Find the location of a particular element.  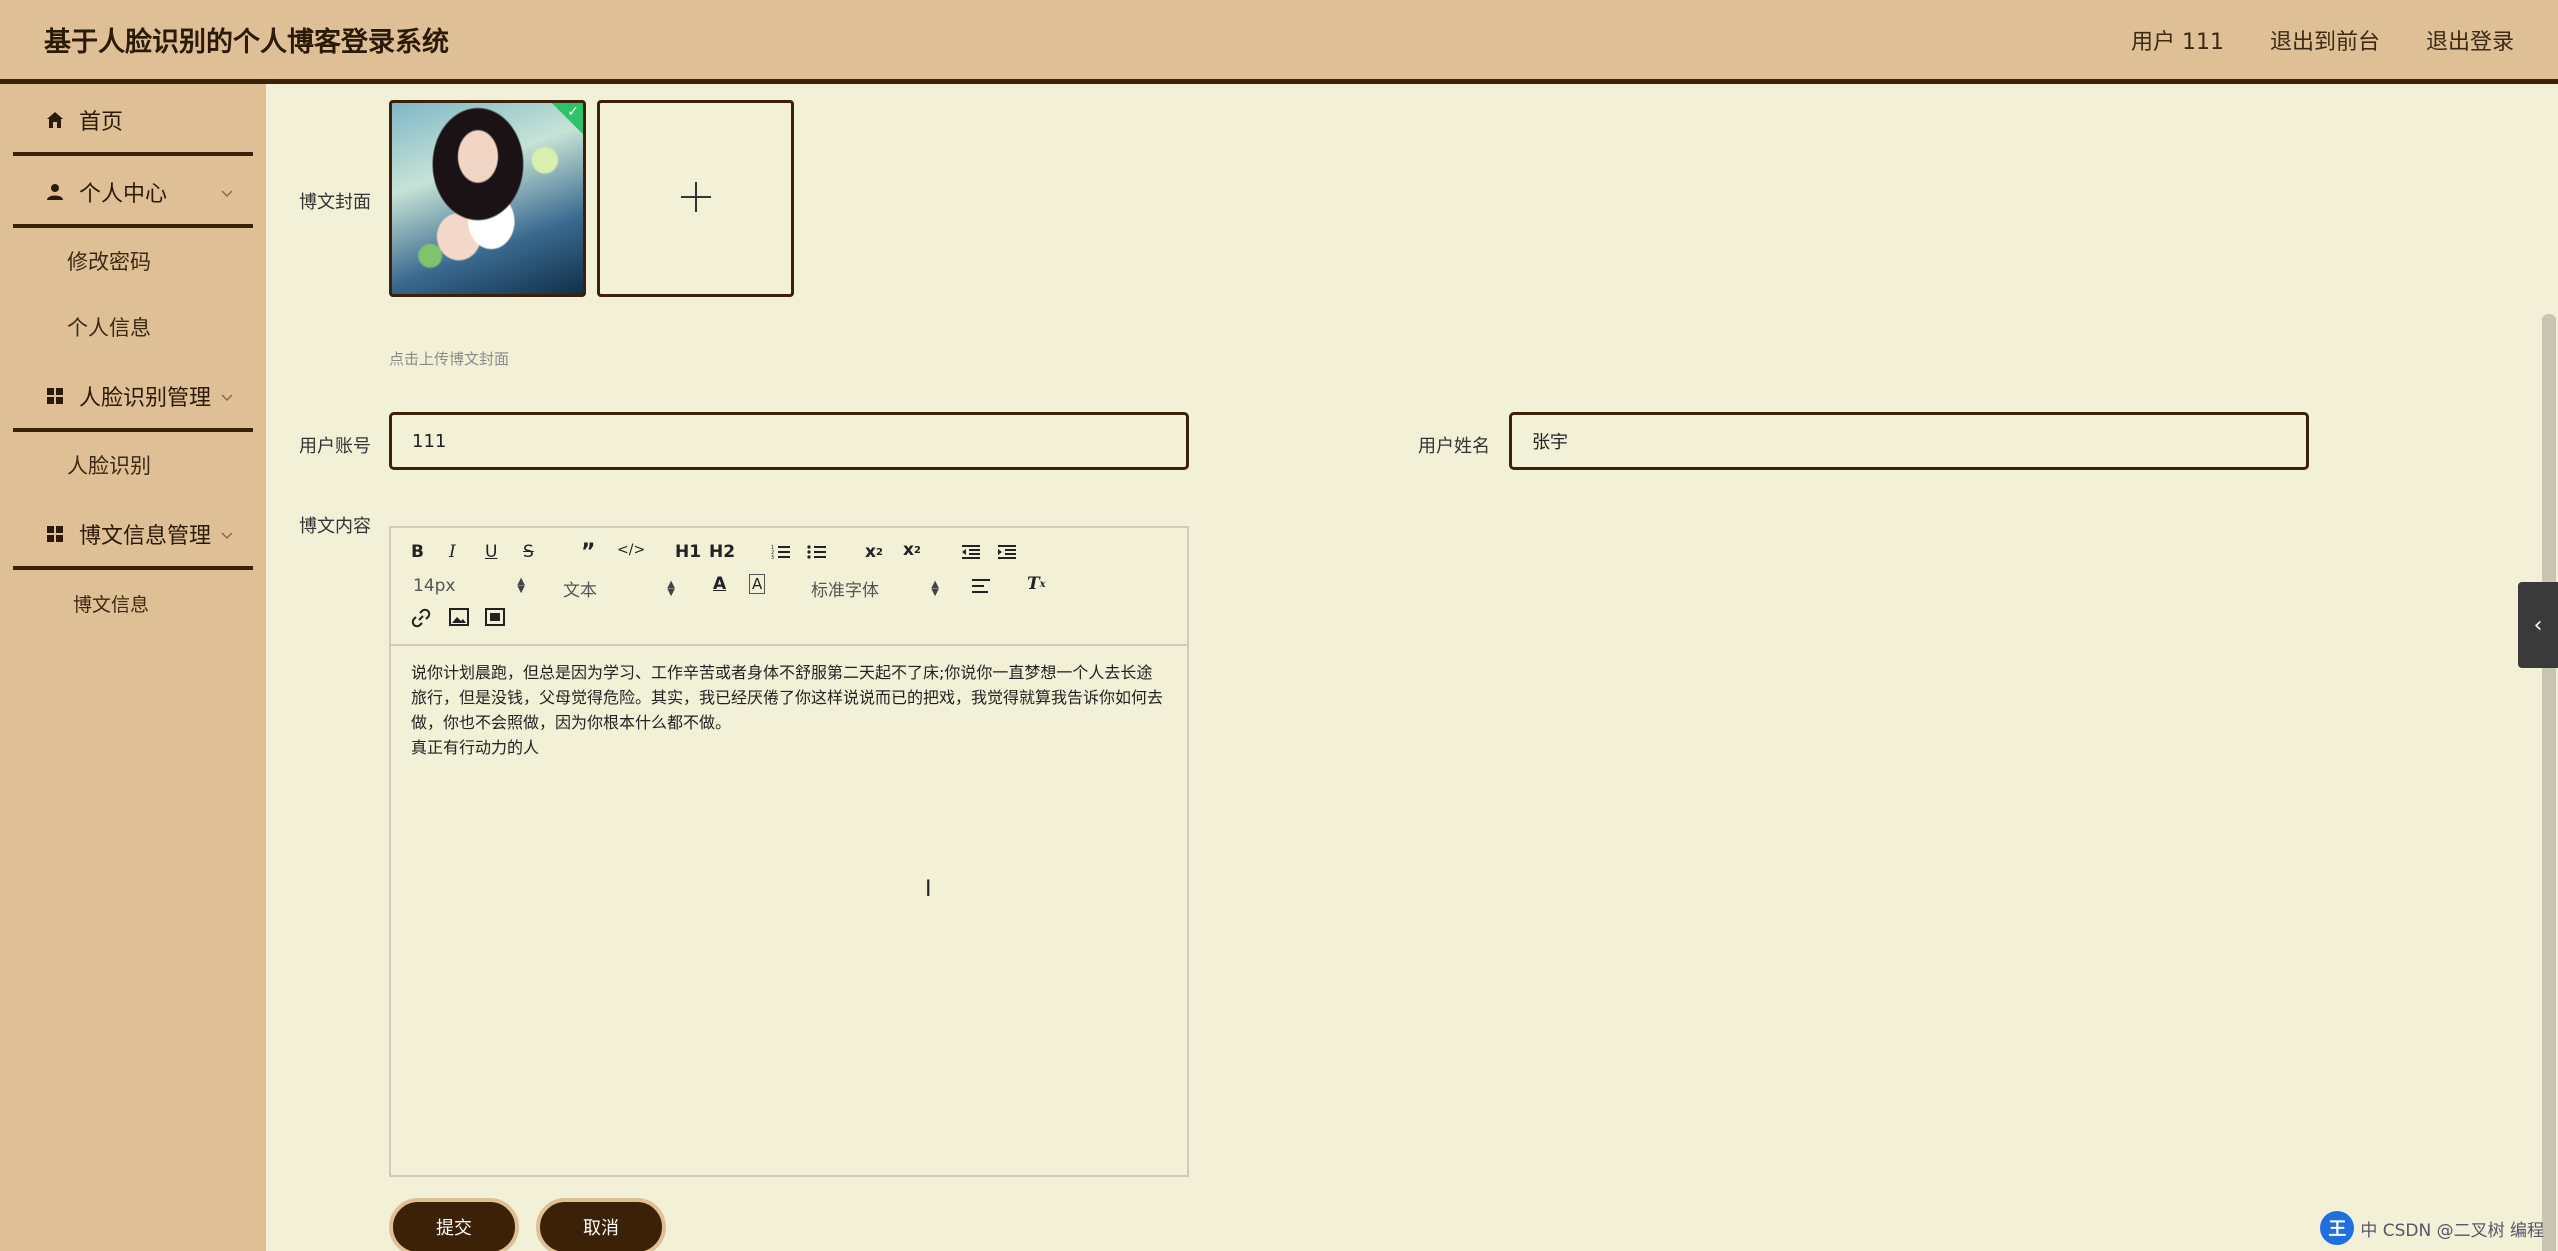

user-icon is located at coordinates (55, 192).